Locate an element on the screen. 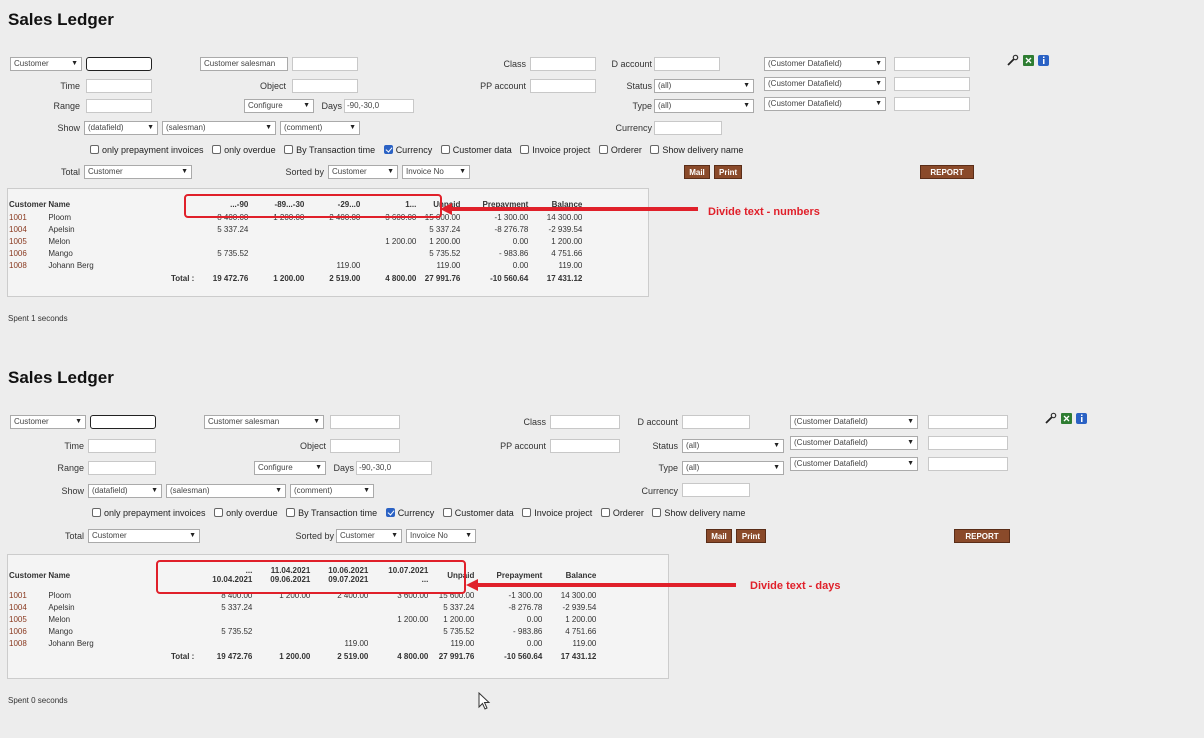 This screenshot has height=738, width=1204. configure-select: Configure ▼ is located at coordinates (279, 106).